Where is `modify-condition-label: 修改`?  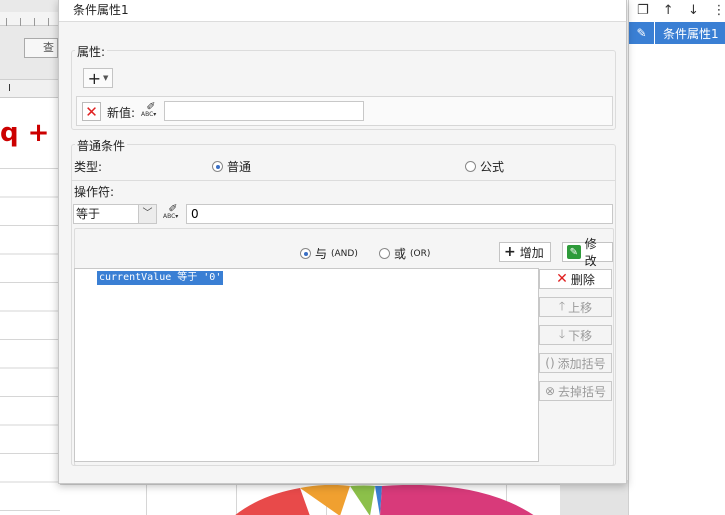 modify-condition-label: 修改 is located at coordinates (590, 252).